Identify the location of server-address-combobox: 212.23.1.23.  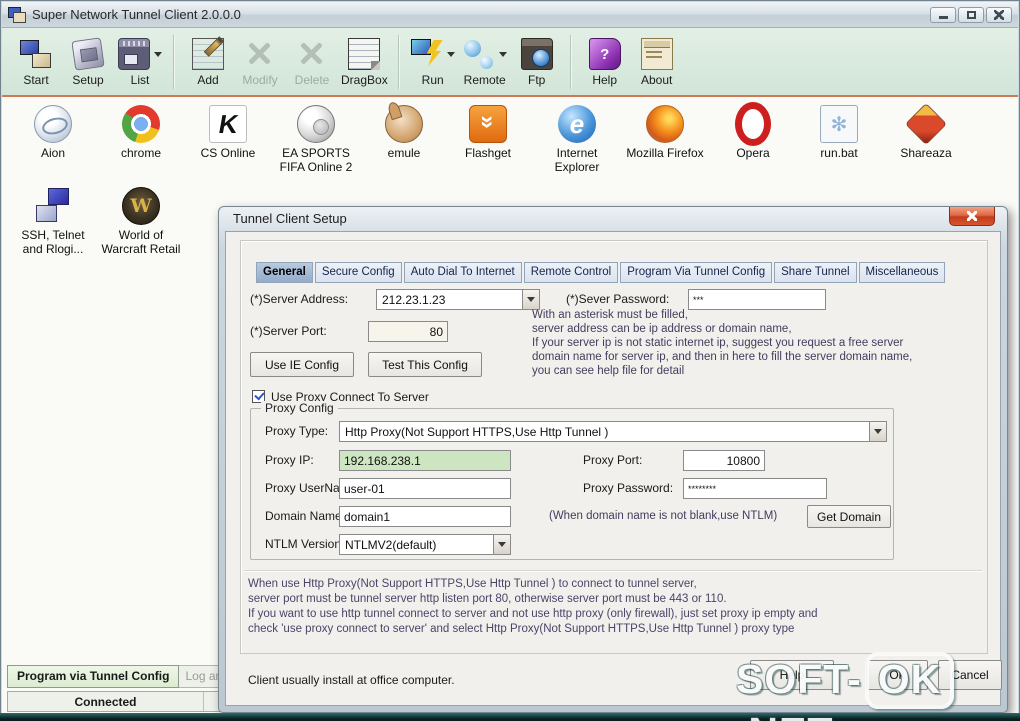
(458, 299).